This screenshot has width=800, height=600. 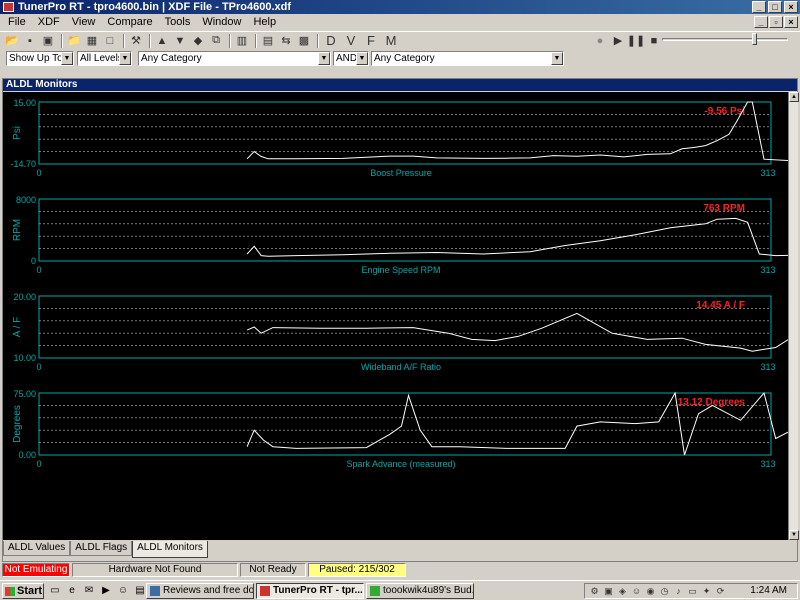 I want to click on media-player-icon: ▶, so click(x=106, y=591).